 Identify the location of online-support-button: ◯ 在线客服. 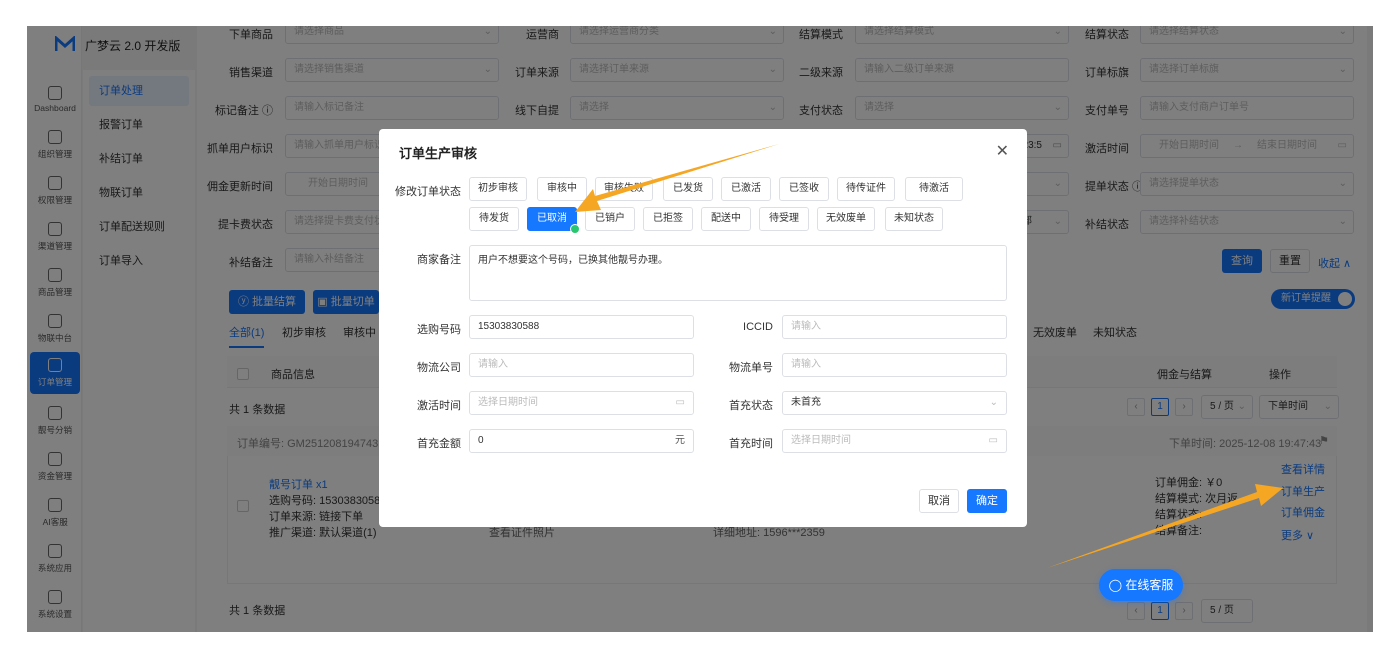
(1141, 585).